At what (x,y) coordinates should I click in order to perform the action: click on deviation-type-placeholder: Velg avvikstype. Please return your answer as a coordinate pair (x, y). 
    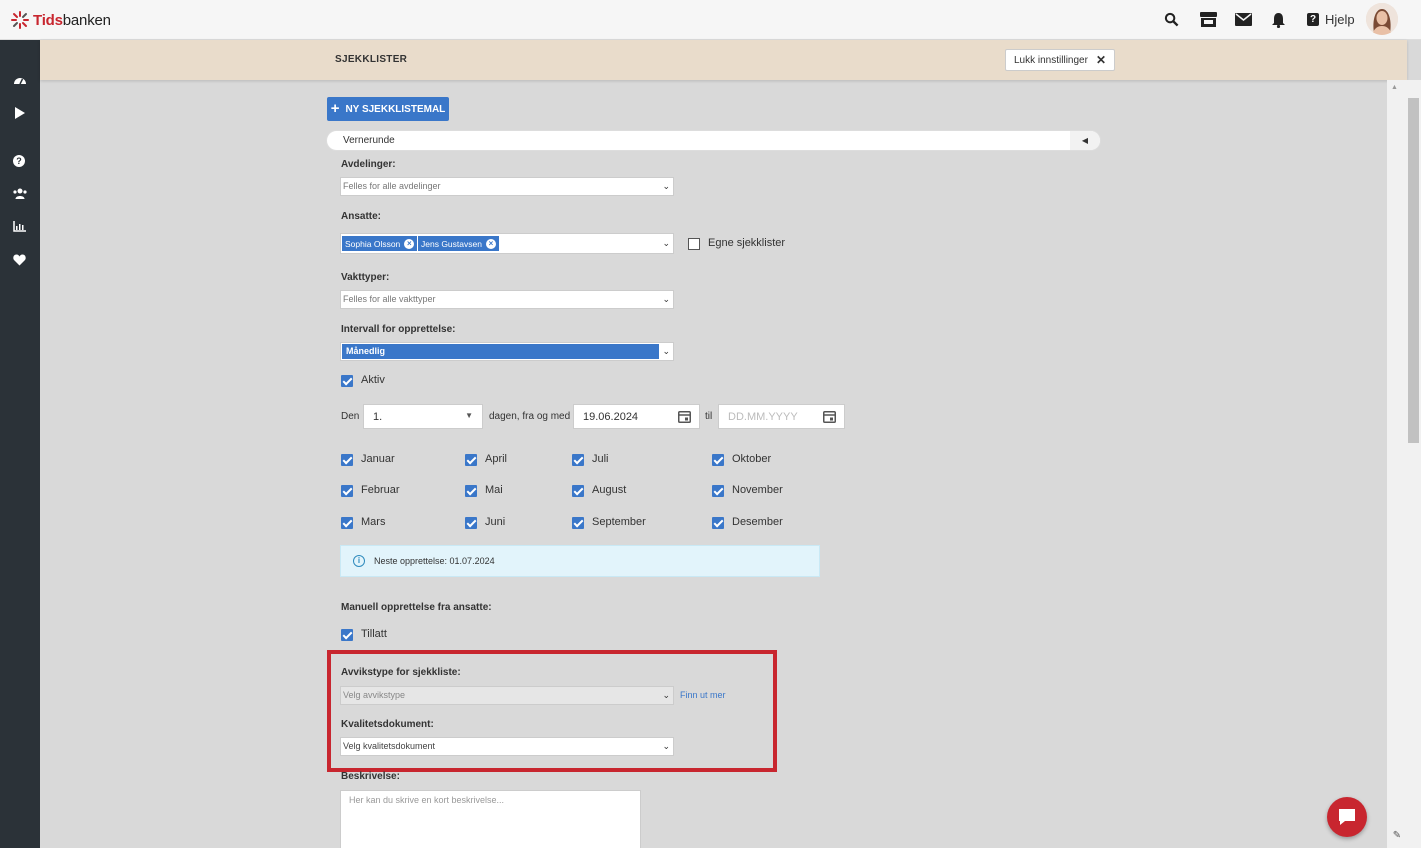
    Looking at the image, I should click on (374, 695).